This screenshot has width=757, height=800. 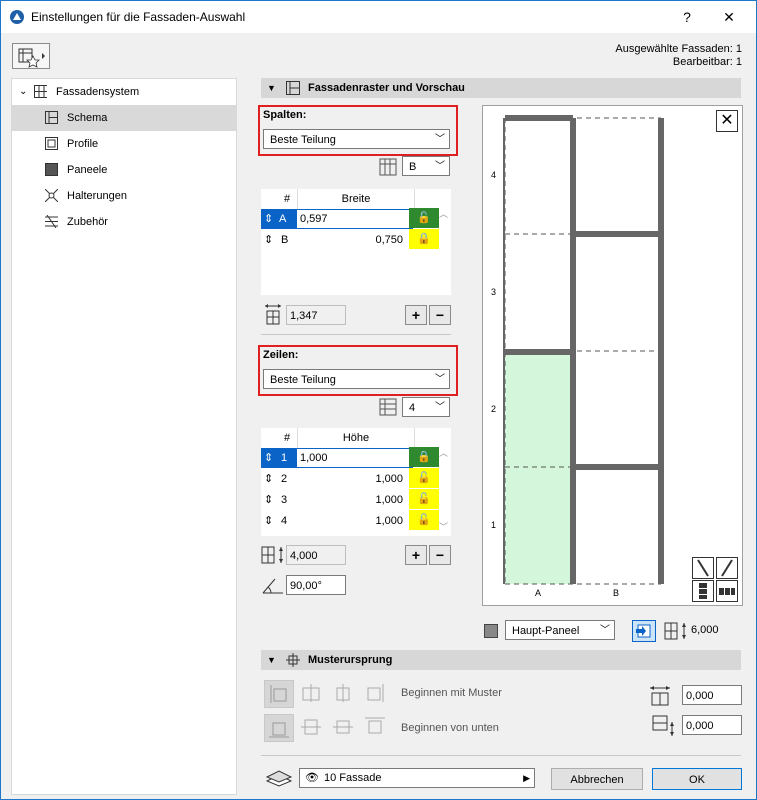 What do you see at coordinates (356, 199) in the screenshot?
I see `col-header-width: Breite` at bounding box center [356, 199].